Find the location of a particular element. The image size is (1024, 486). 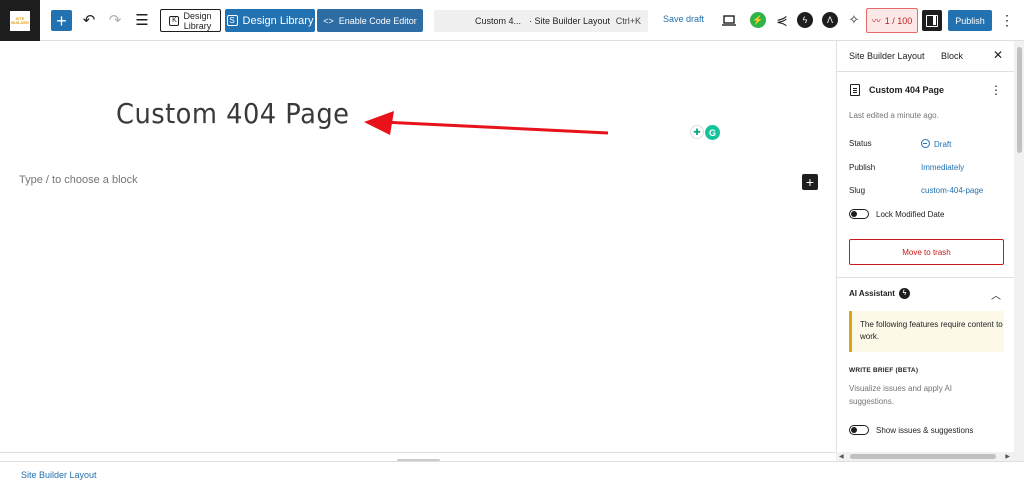

design-library-s-icon: S is located at coordinates (232, 20).